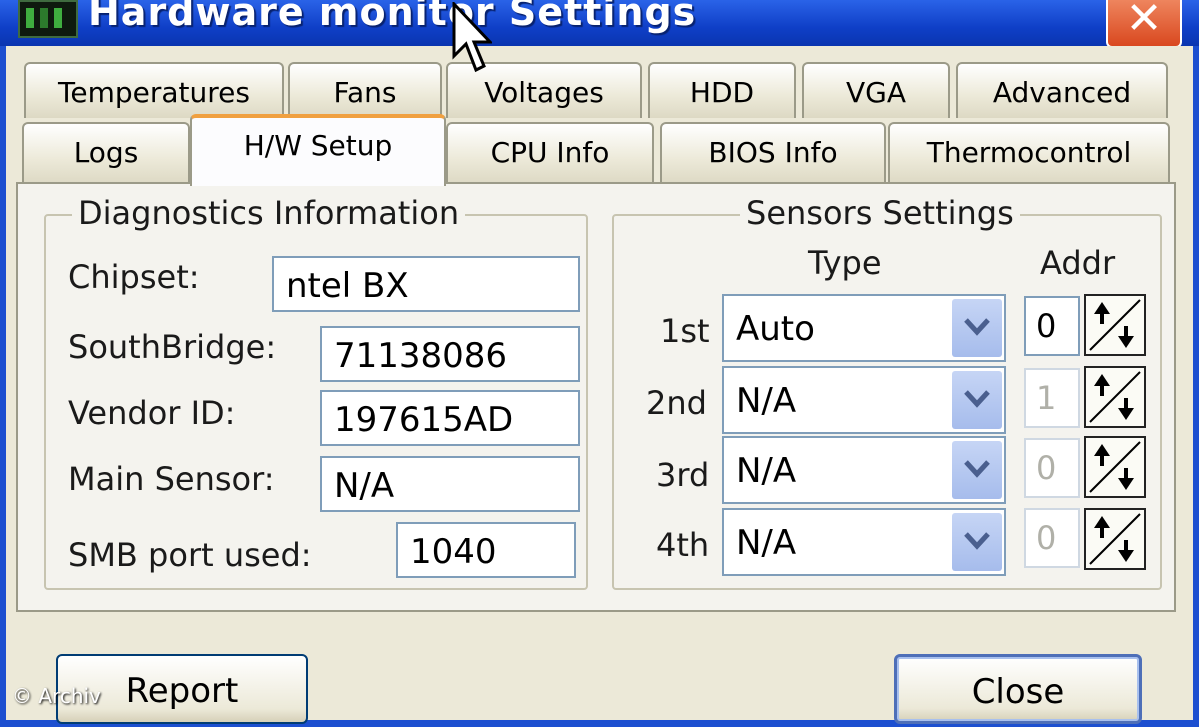 This screenshot has width=1199, height=727. What do you see at coordinates (106, 153) in the screenshot?
I see `tab-logs: Logs` at bounding box center [106, 153].